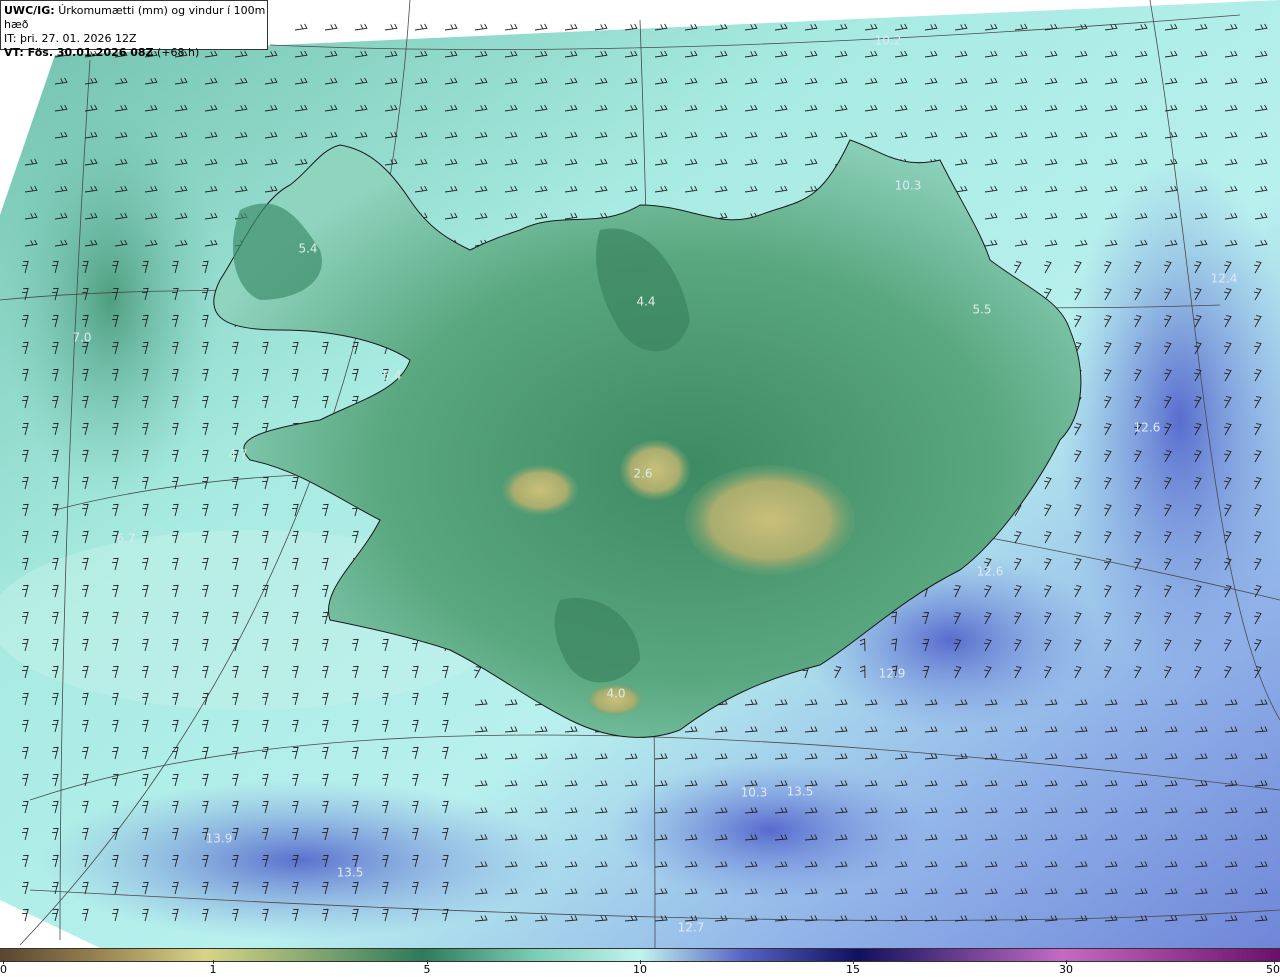 Image resolution: width=1280 pixels, height=978 pixels. What do you see at coordinates (691, 928) in the screenshot?
I see `value-label: 12.7` at bounding box center [691, 928].